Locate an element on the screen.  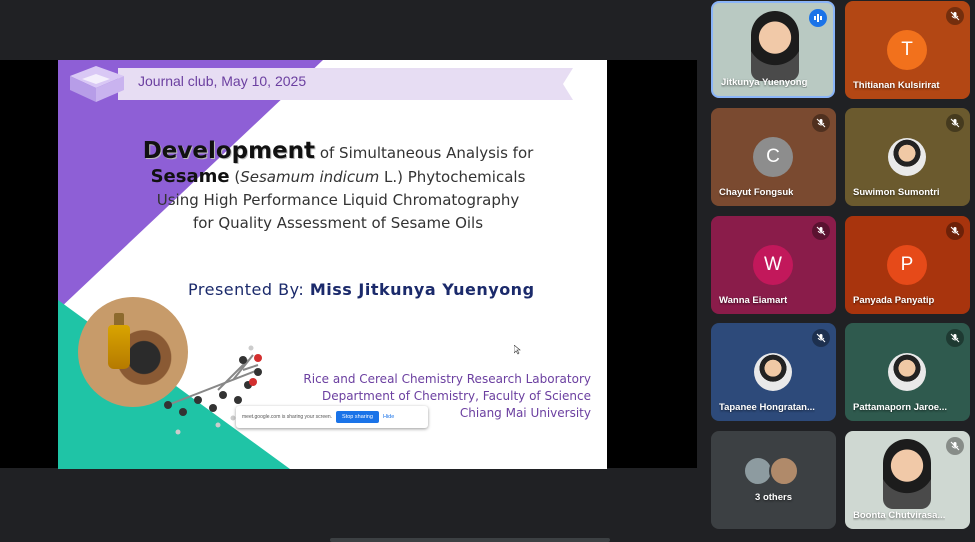
sesame-oil-photo is located at coordinates (133, 352).